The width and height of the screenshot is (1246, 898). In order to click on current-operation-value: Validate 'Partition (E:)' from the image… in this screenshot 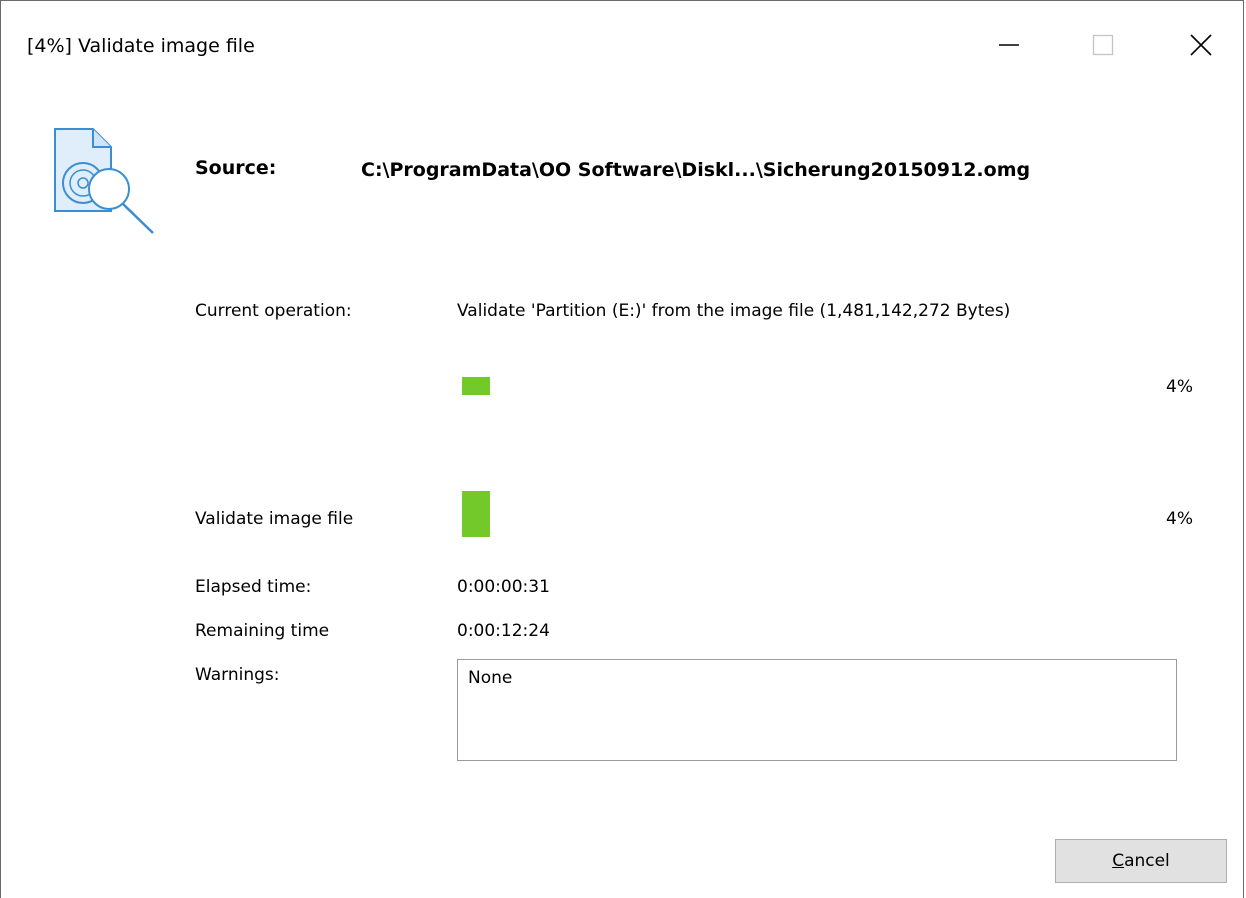, I will do `click(734, 311)`.